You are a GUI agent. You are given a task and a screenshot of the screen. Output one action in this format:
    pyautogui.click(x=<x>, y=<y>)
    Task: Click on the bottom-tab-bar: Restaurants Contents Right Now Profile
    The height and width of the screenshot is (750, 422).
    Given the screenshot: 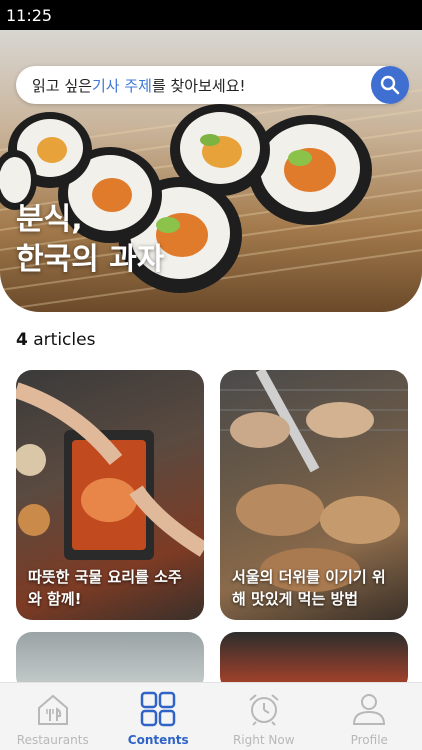 What is the action you would take?
    pyautogui.click(x=211, y=716)
    